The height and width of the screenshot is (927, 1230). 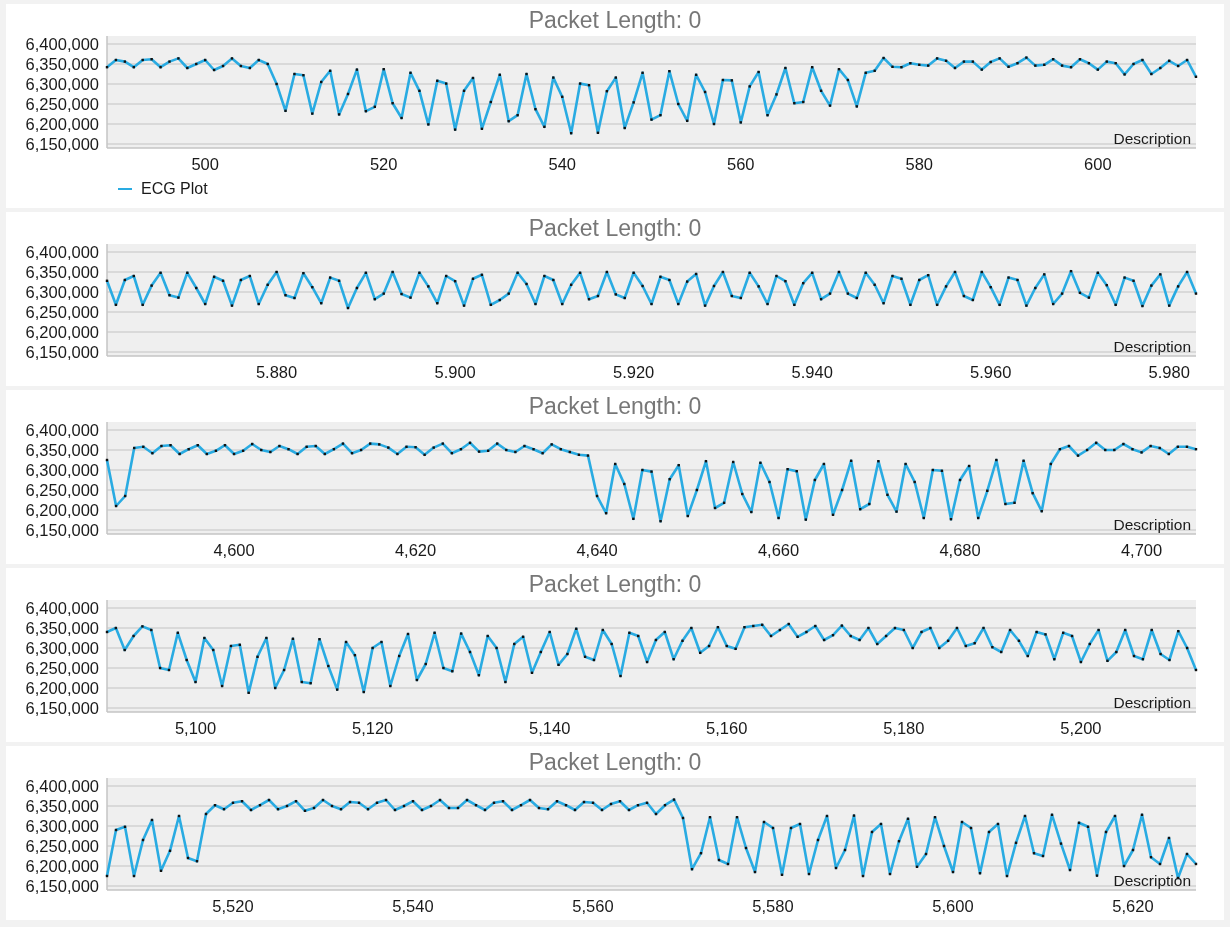 I want to click on x-tick-label: 4,600, so click(x=234, y=550).